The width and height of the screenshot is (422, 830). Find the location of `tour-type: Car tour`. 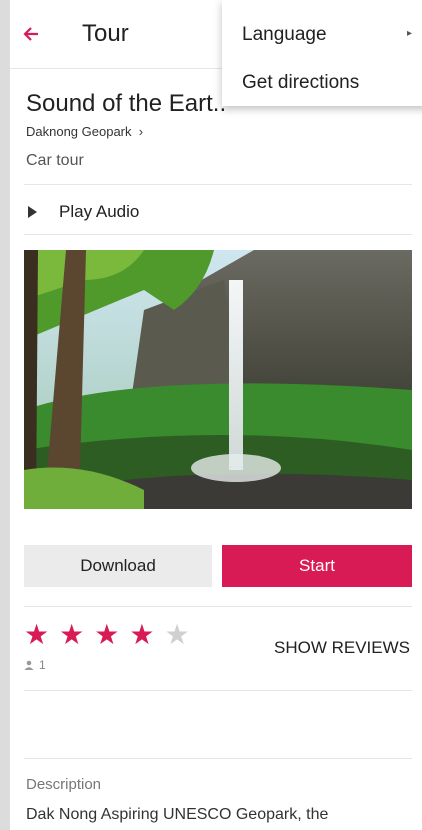

tour-type: Car tour is located at coordinates (55, 160).